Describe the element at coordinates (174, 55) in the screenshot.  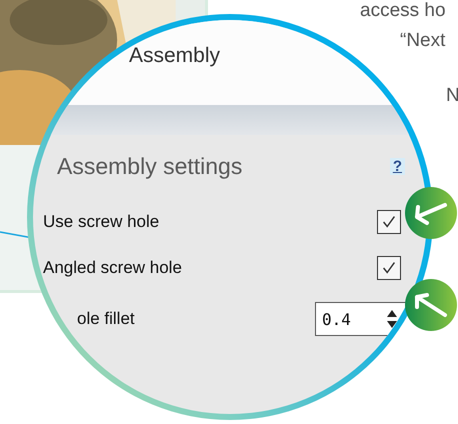
I see `panel-title: Assembly` at that location.